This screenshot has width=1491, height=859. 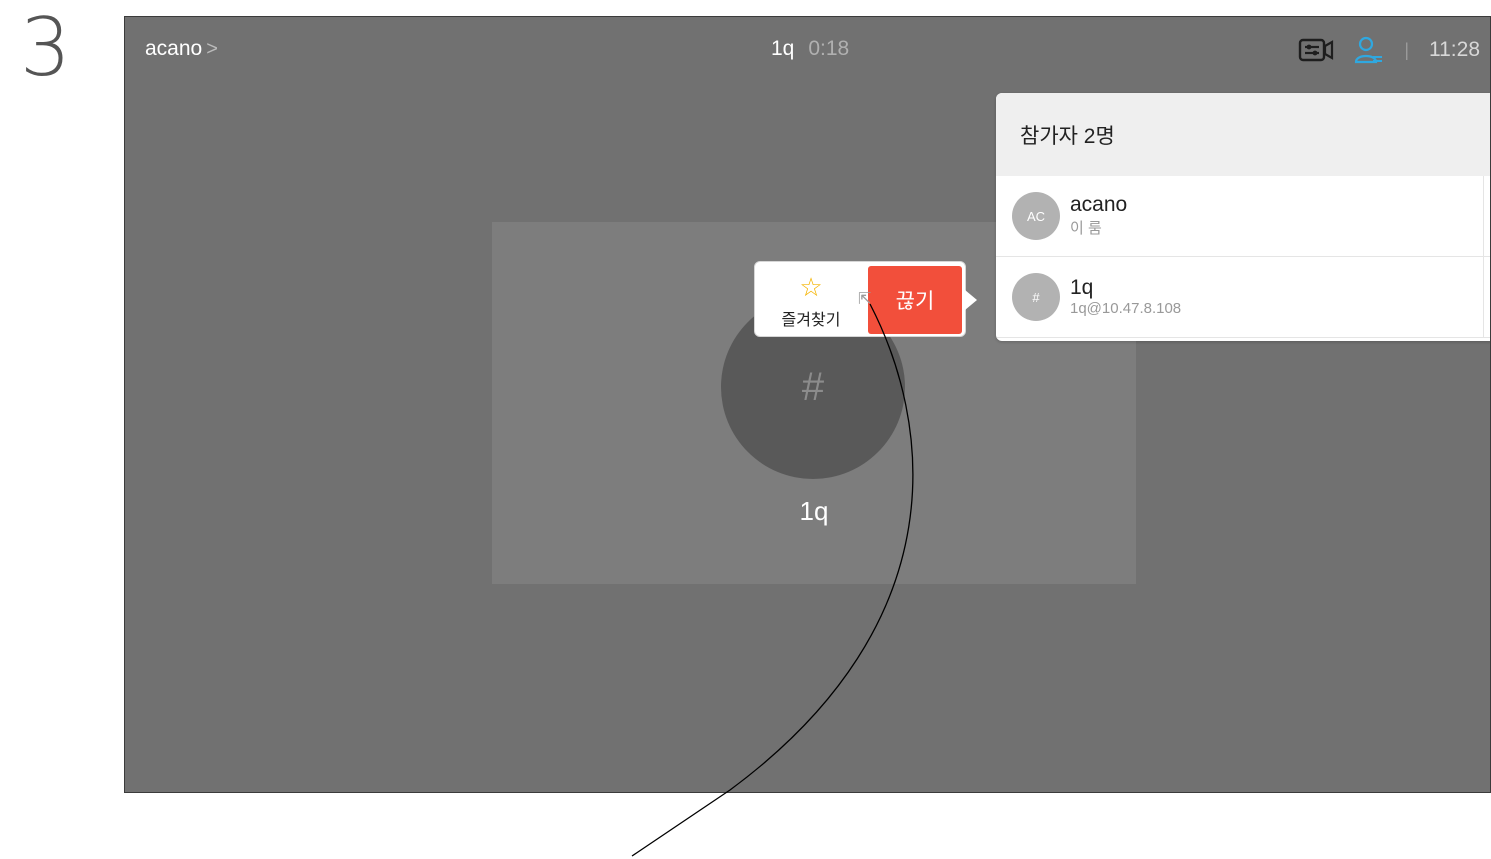 I want to click on participant-avatar: #, so click(x=1036, y=297).